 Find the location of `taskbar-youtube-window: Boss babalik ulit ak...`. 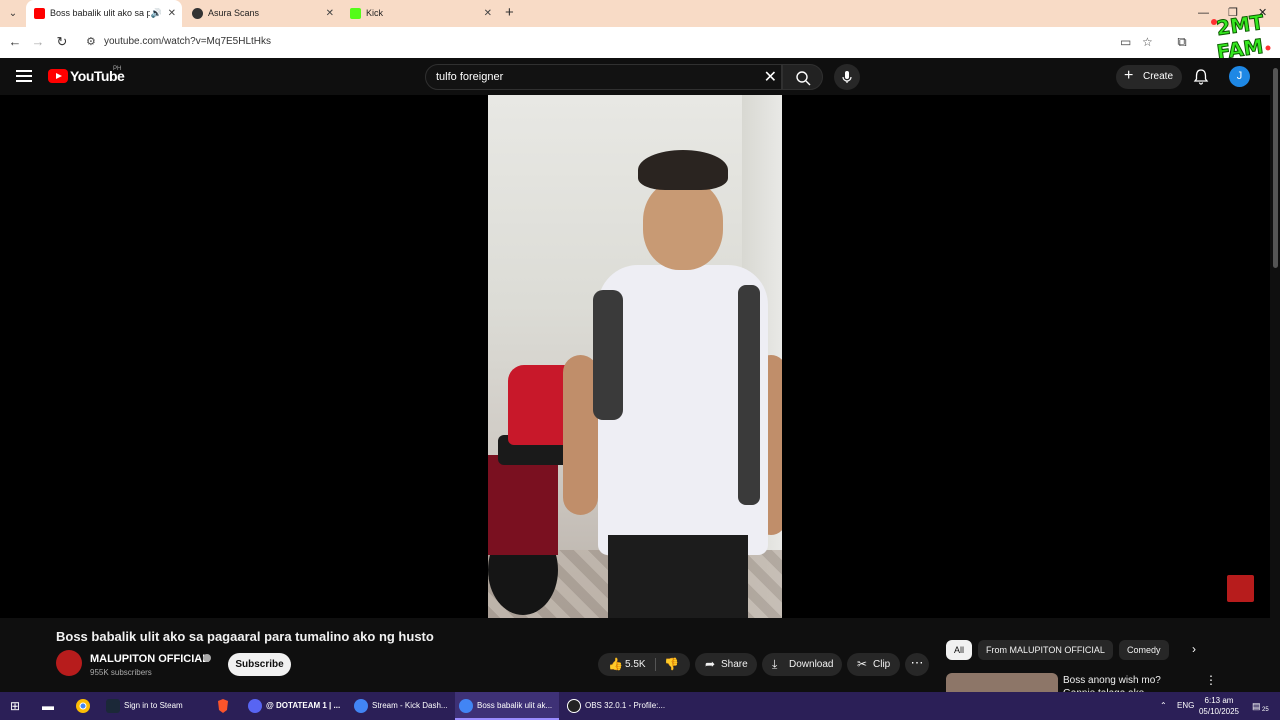

taskbar-youtube-window: Boss babalik ulit ak... is located at coordinates (507, 706).